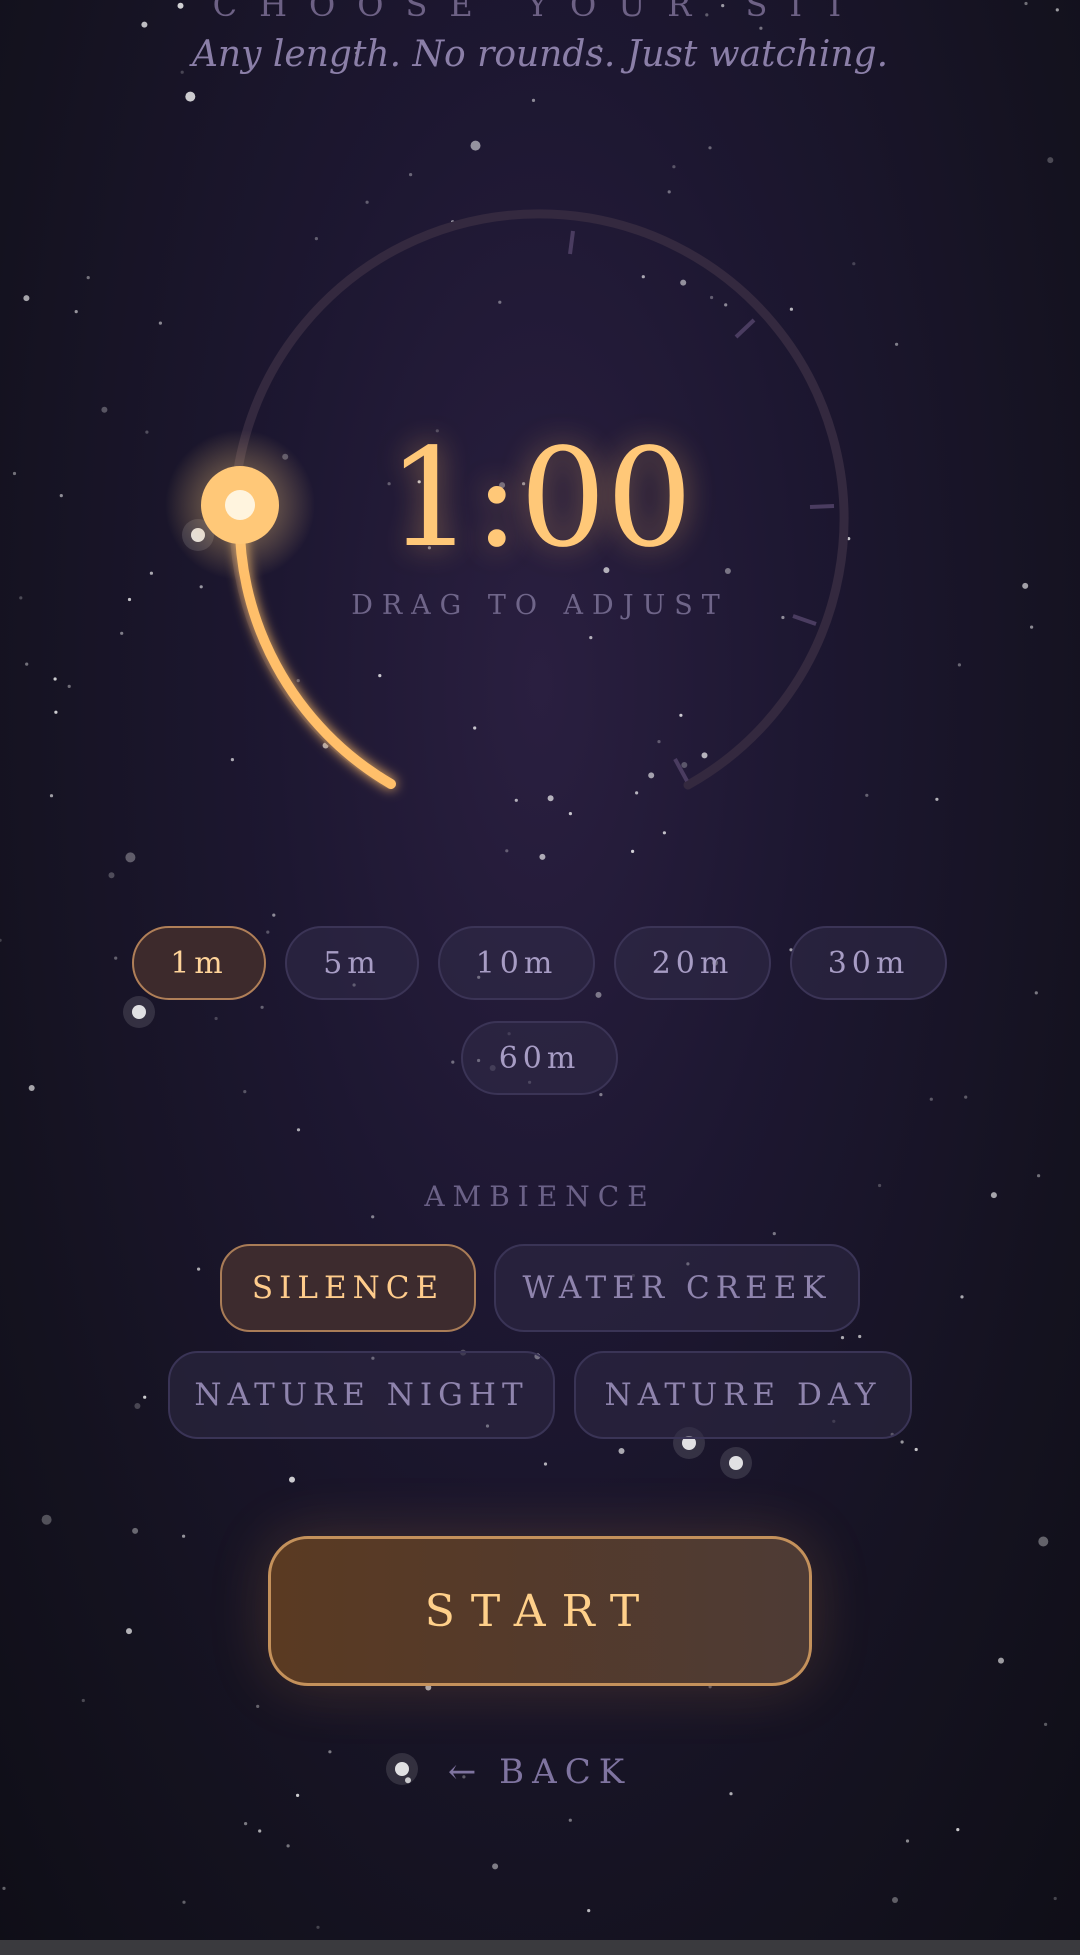  Describe the element at coordinates (361, 1395) in the screenshot. I see `ambience-nature-night-button: NATURE NIGHT` at that location.